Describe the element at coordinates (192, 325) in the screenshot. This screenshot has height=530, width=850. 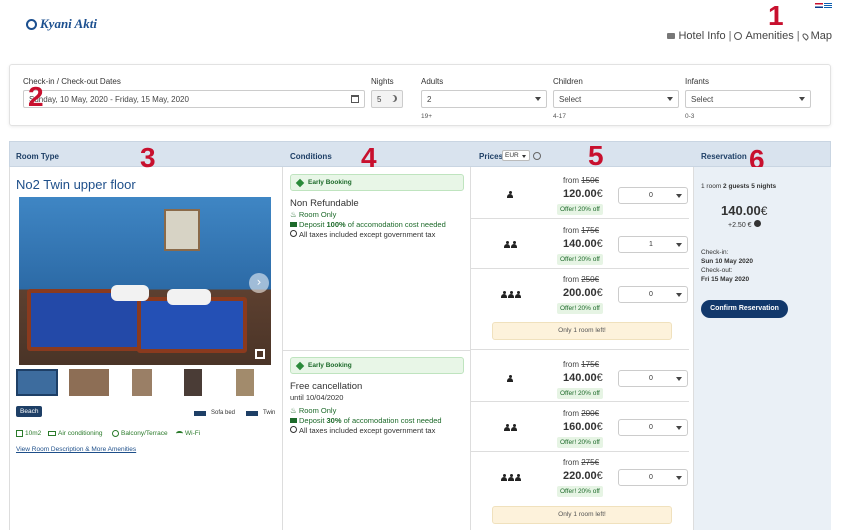
I see `bed-right` at that location.